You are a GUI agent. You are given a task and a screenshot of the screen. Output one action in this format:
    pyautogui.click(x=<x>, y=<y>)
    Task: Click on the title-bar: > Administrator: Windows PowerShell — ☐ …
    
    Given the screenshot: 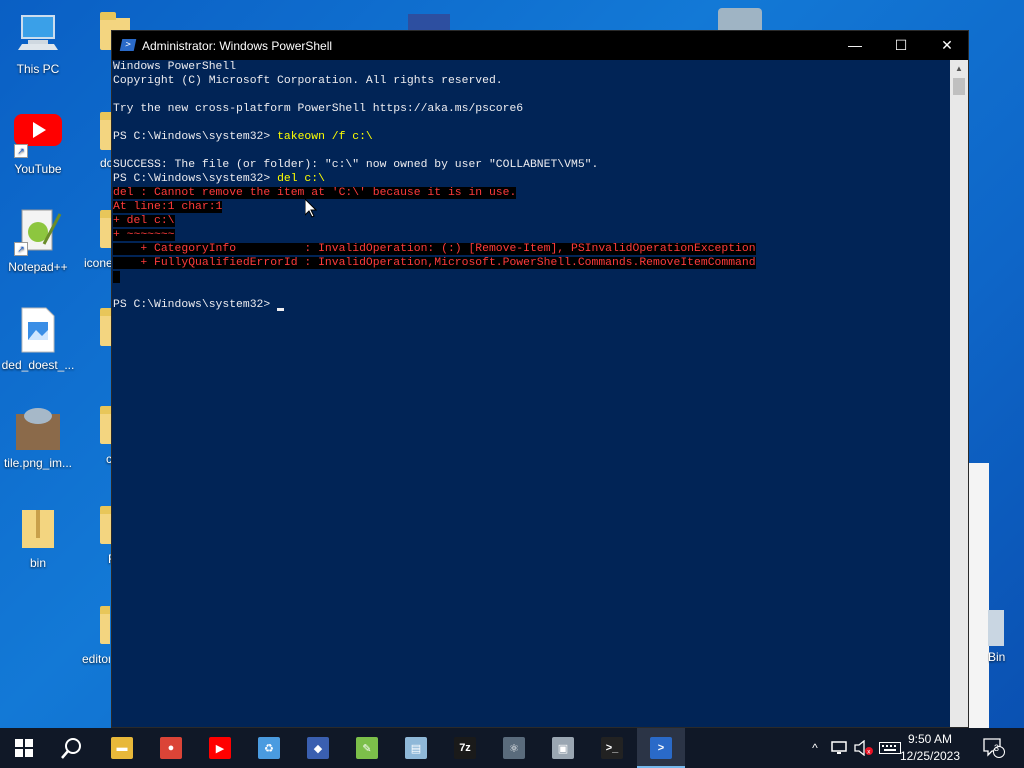 What is the action you would take?
    pyautogui.click(x=540, y=45)
    